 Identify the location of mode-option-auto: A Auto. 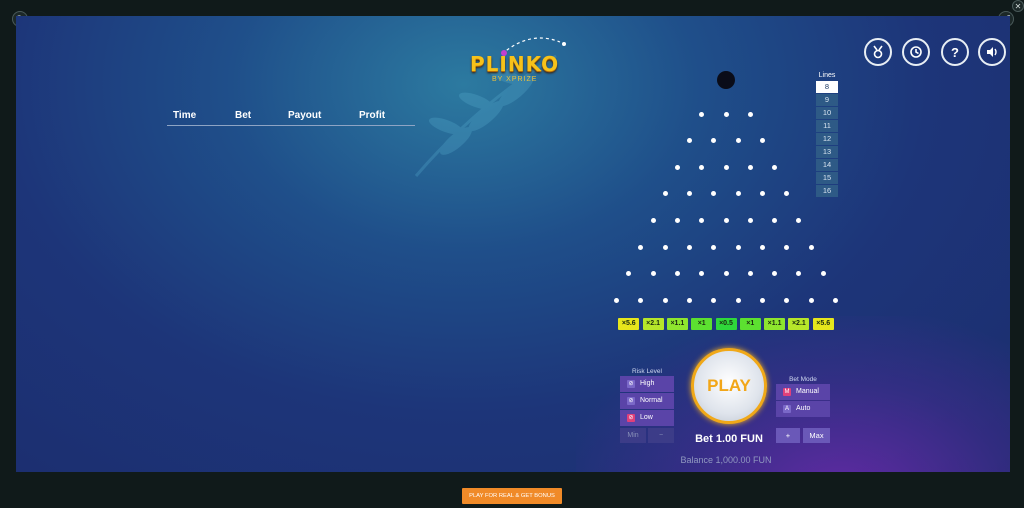
(803, 409).